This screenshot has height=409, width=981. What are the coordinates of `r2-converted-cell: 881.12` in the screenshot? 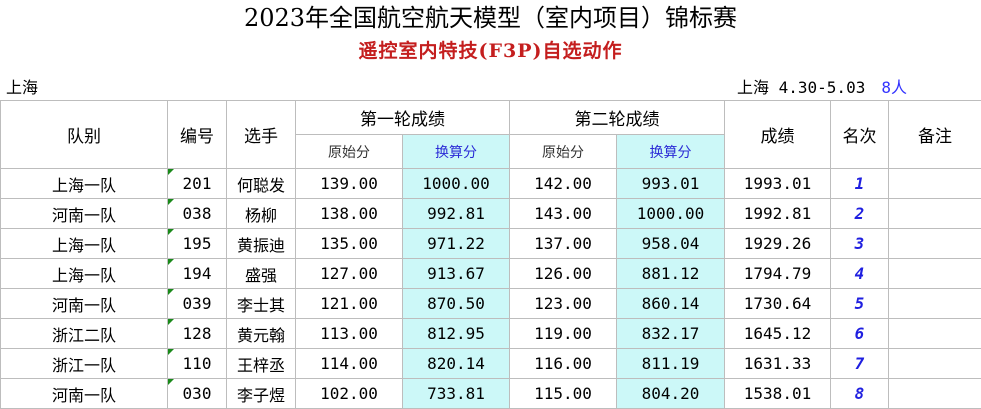 It's located at (671, 274).